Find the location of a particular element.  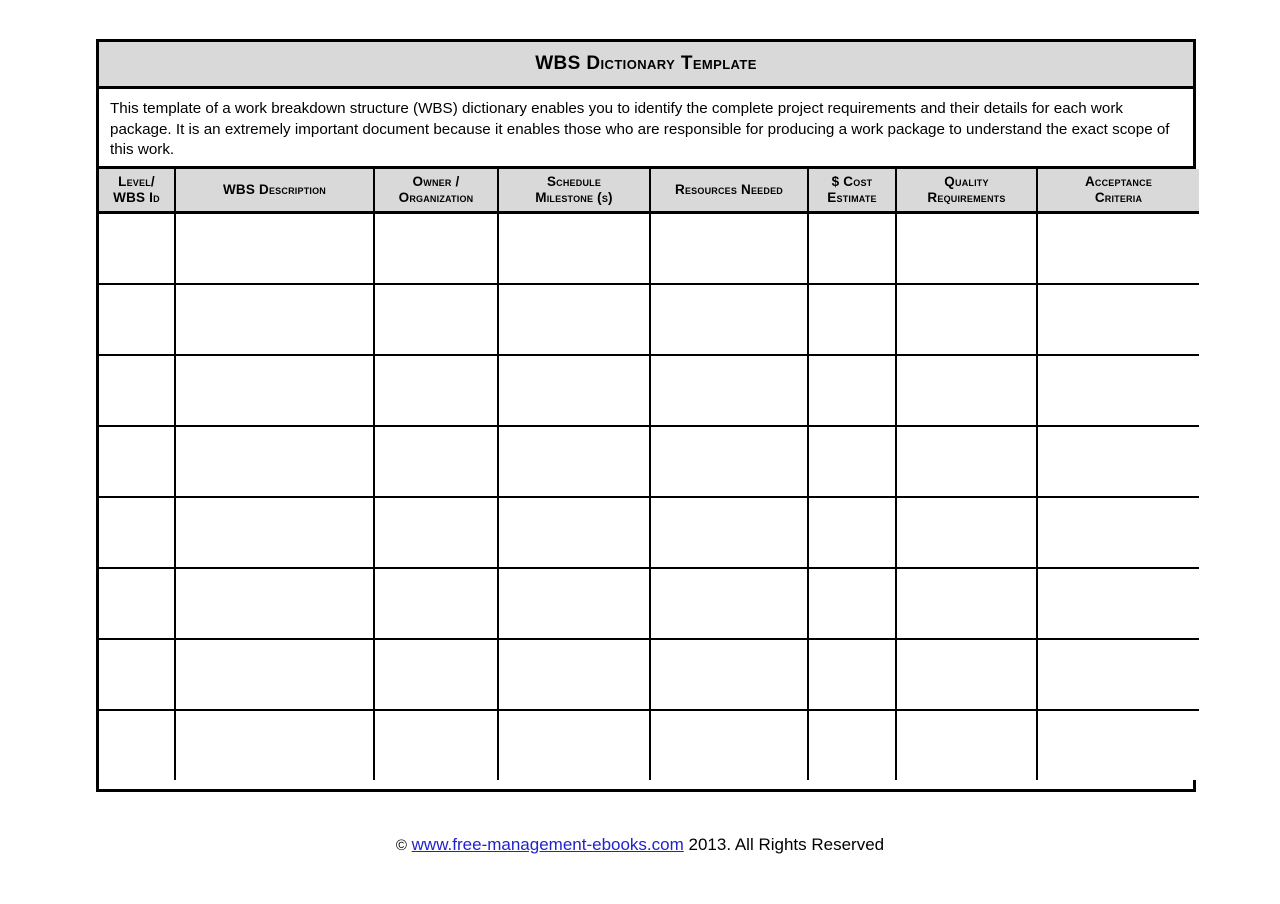

column-header-line2: Criteria is located at coordinates (1118, 197).